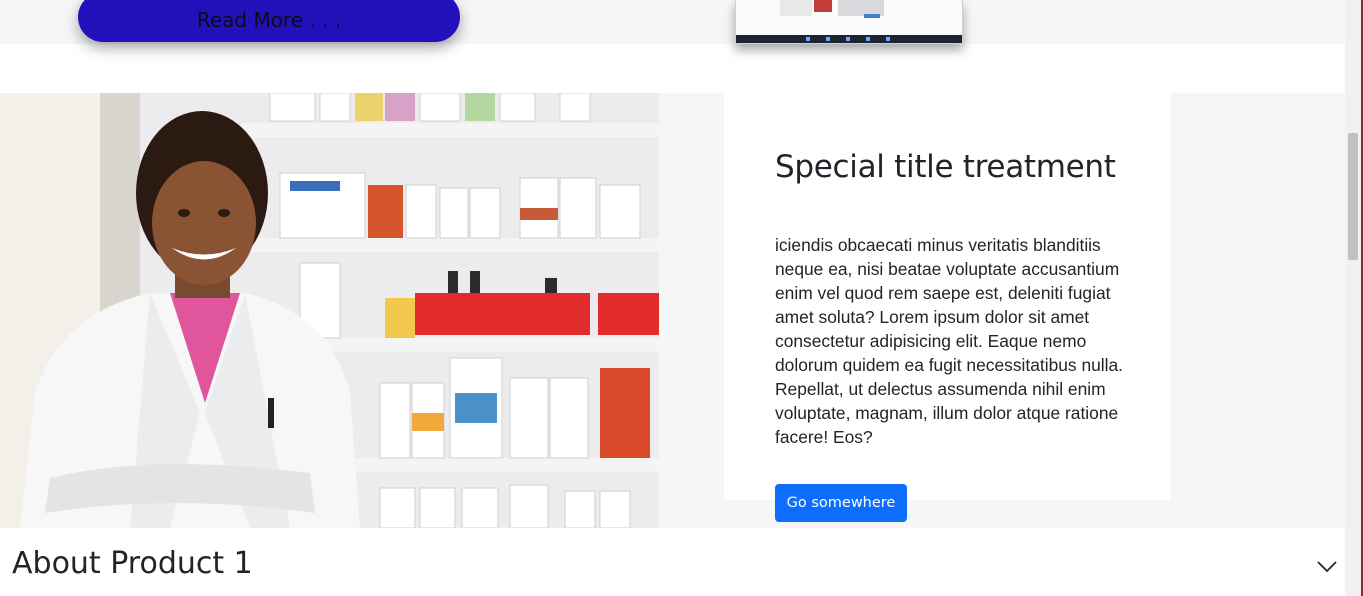 The height and width of the screenshot is (596, 1363). What do you see at coordinates (269, 21) in the screenshot?
I see `read-more-button: Read More . . .` at bounding box center [269, 21].